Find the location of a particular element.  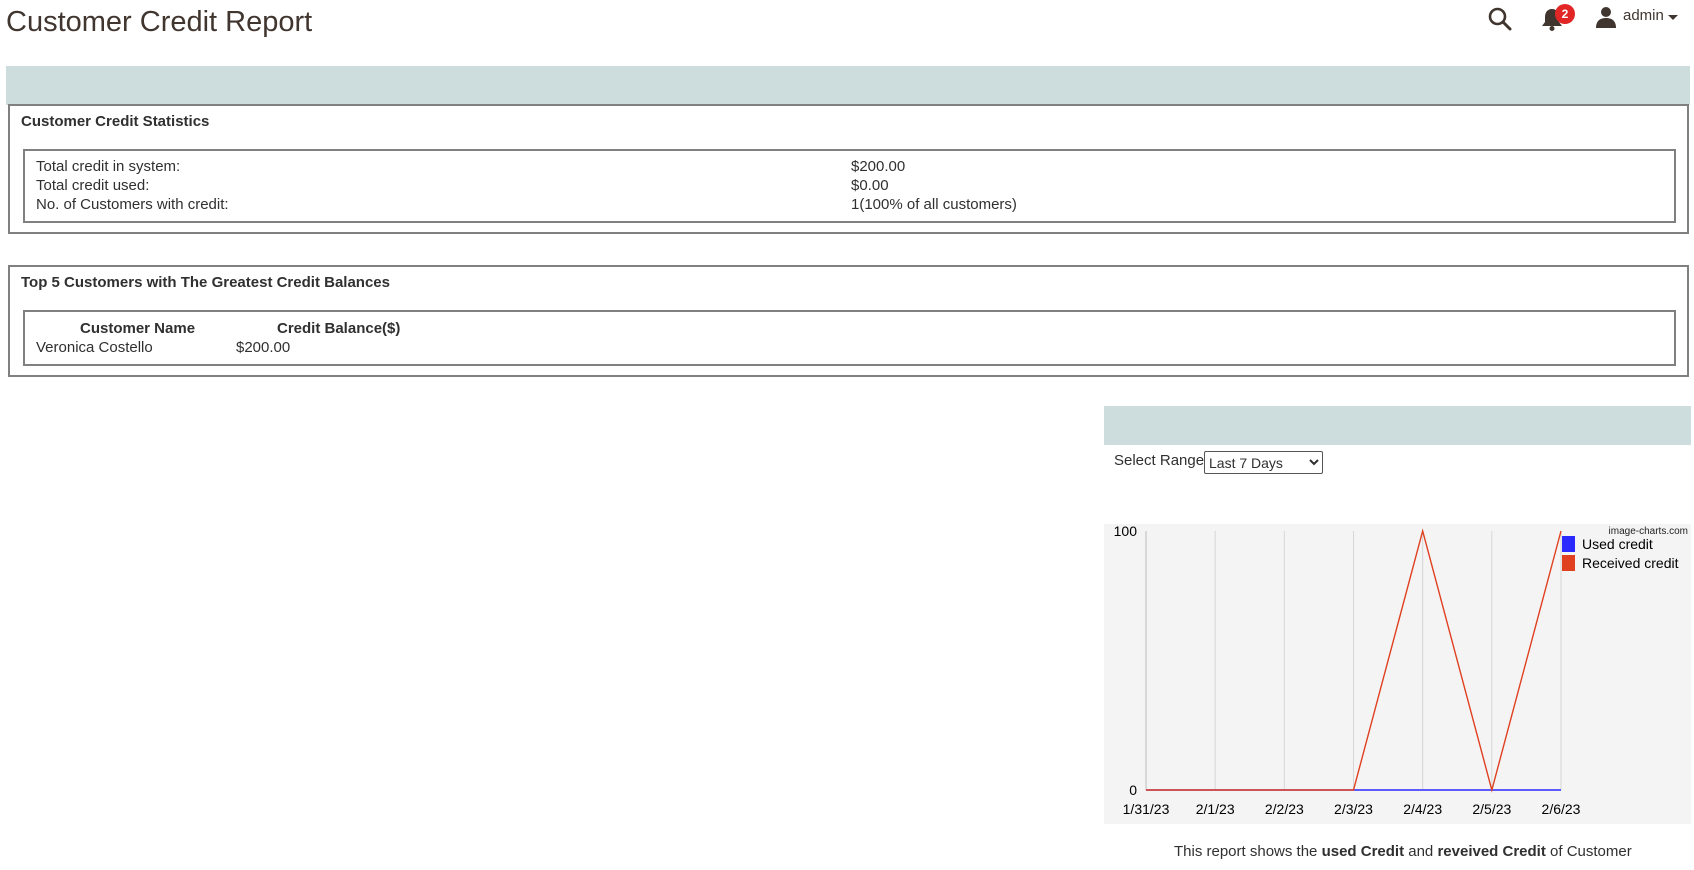

caption-used: used Credit is located at coordinates (1363, 851).